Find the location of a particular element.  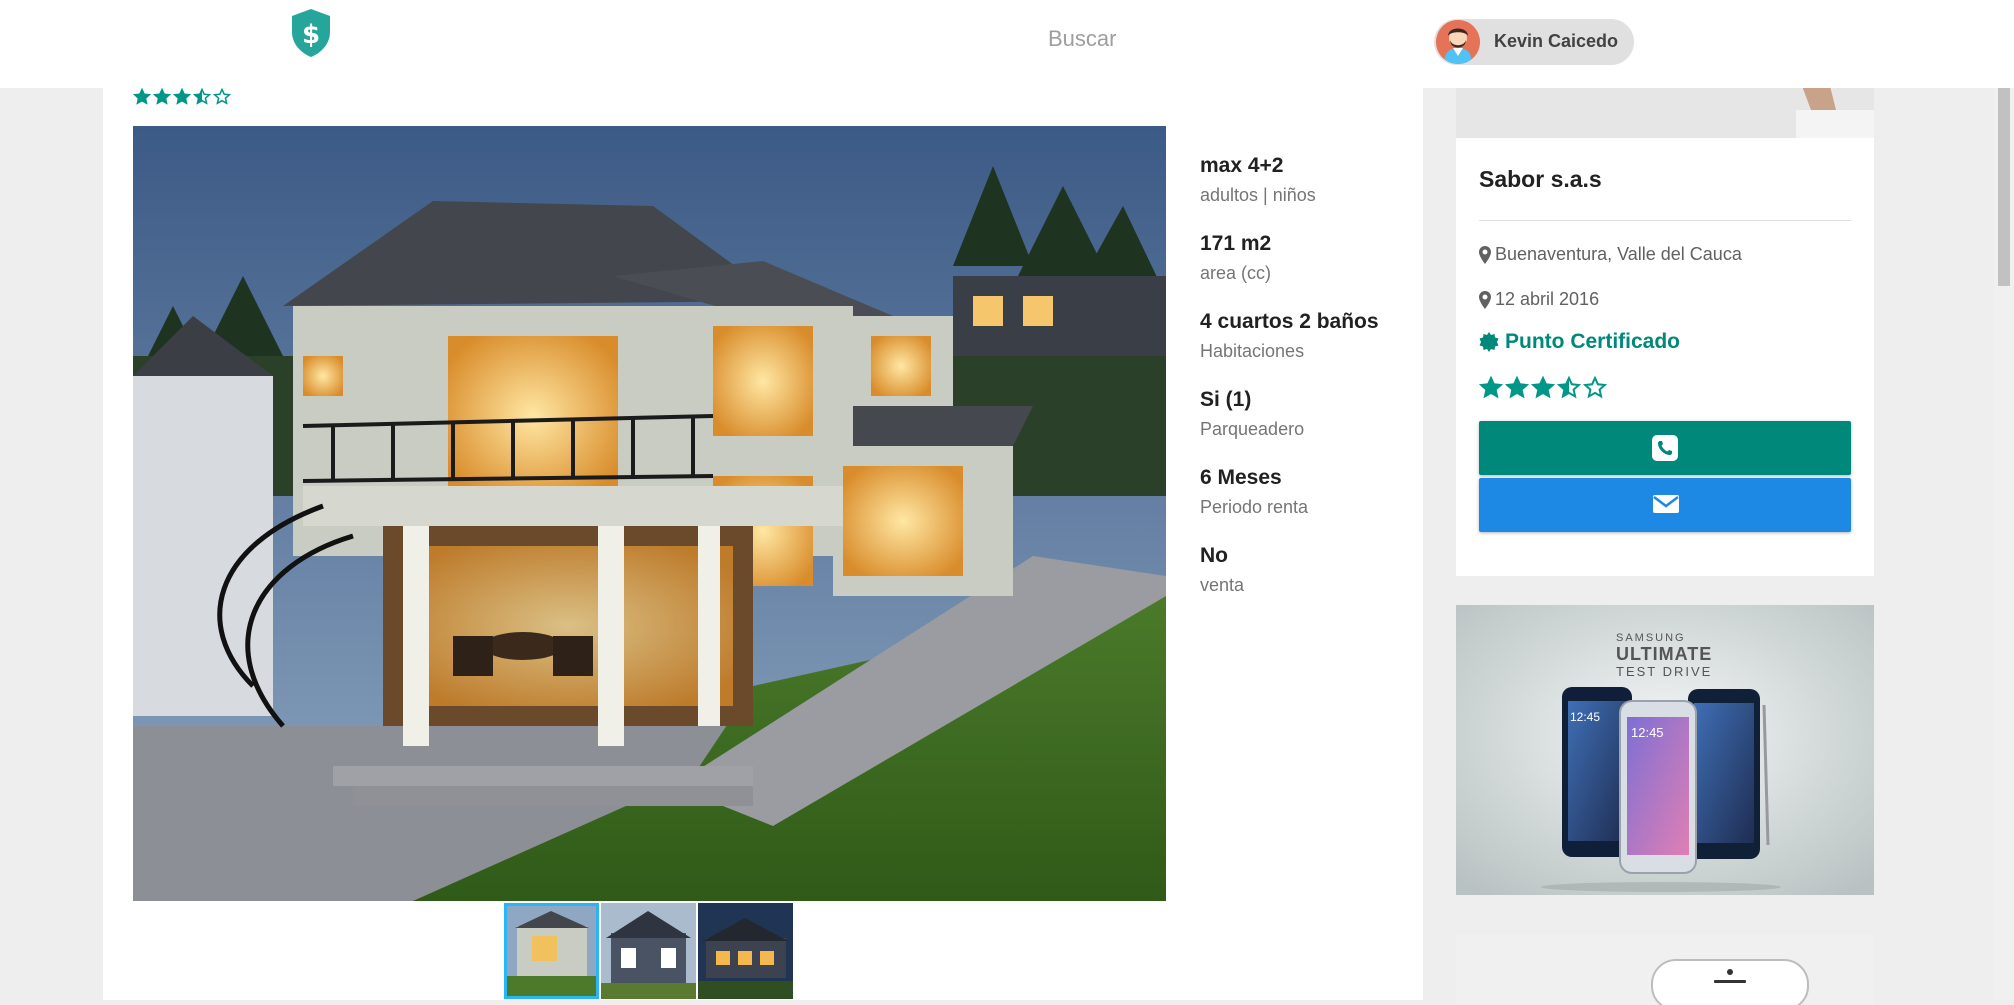

thumbnail-strip is located at coordinates (648, 951).